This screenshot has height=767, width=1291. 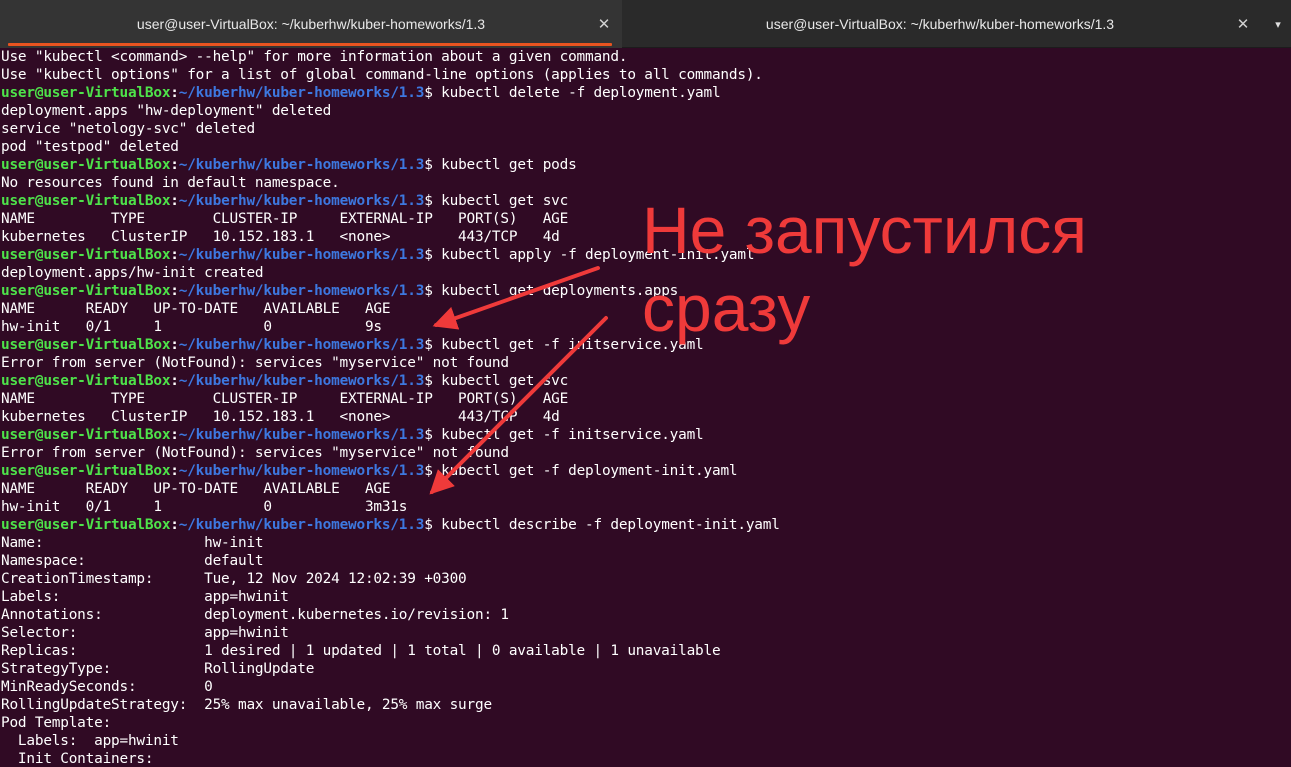 What do you see at coordinates (516, 298) in the screenshot?
I see `arrow-to-9s` at bounding box center [516, 298].